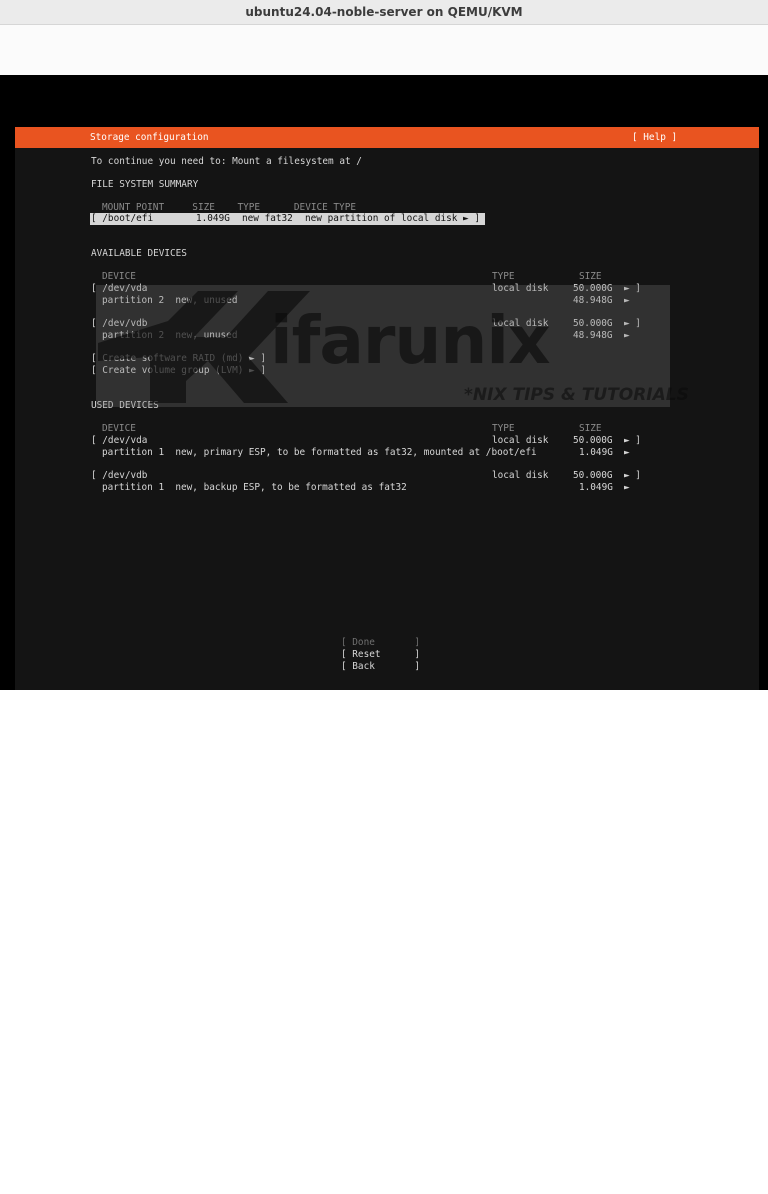  I want to click on used-col-type: TYPE, so click(503, 428).